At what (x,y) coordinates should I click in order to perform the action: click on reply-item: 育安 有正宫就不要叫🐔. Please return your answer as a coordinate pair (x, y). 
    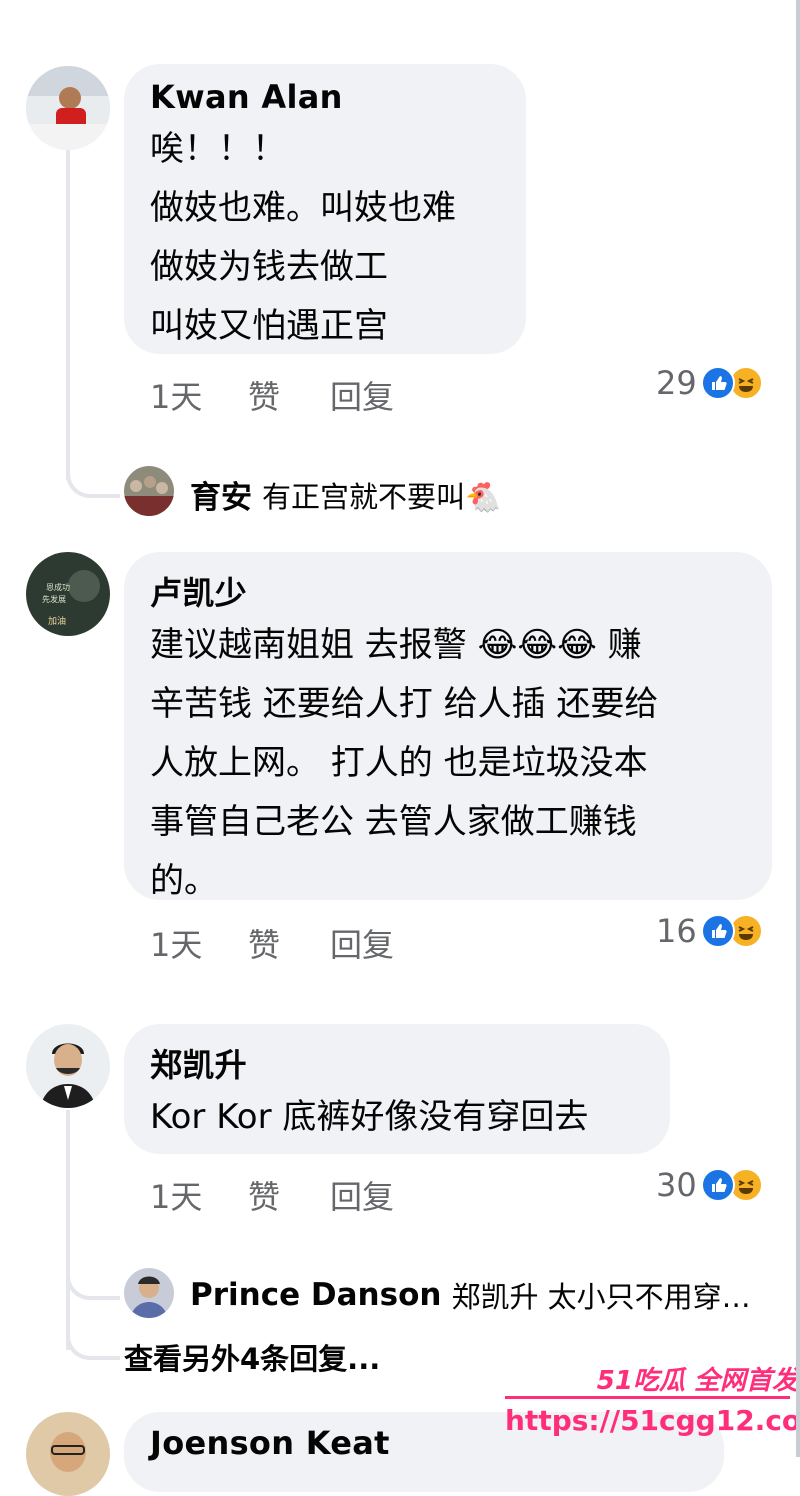
    Looking at the image, I should click on (345, 494).